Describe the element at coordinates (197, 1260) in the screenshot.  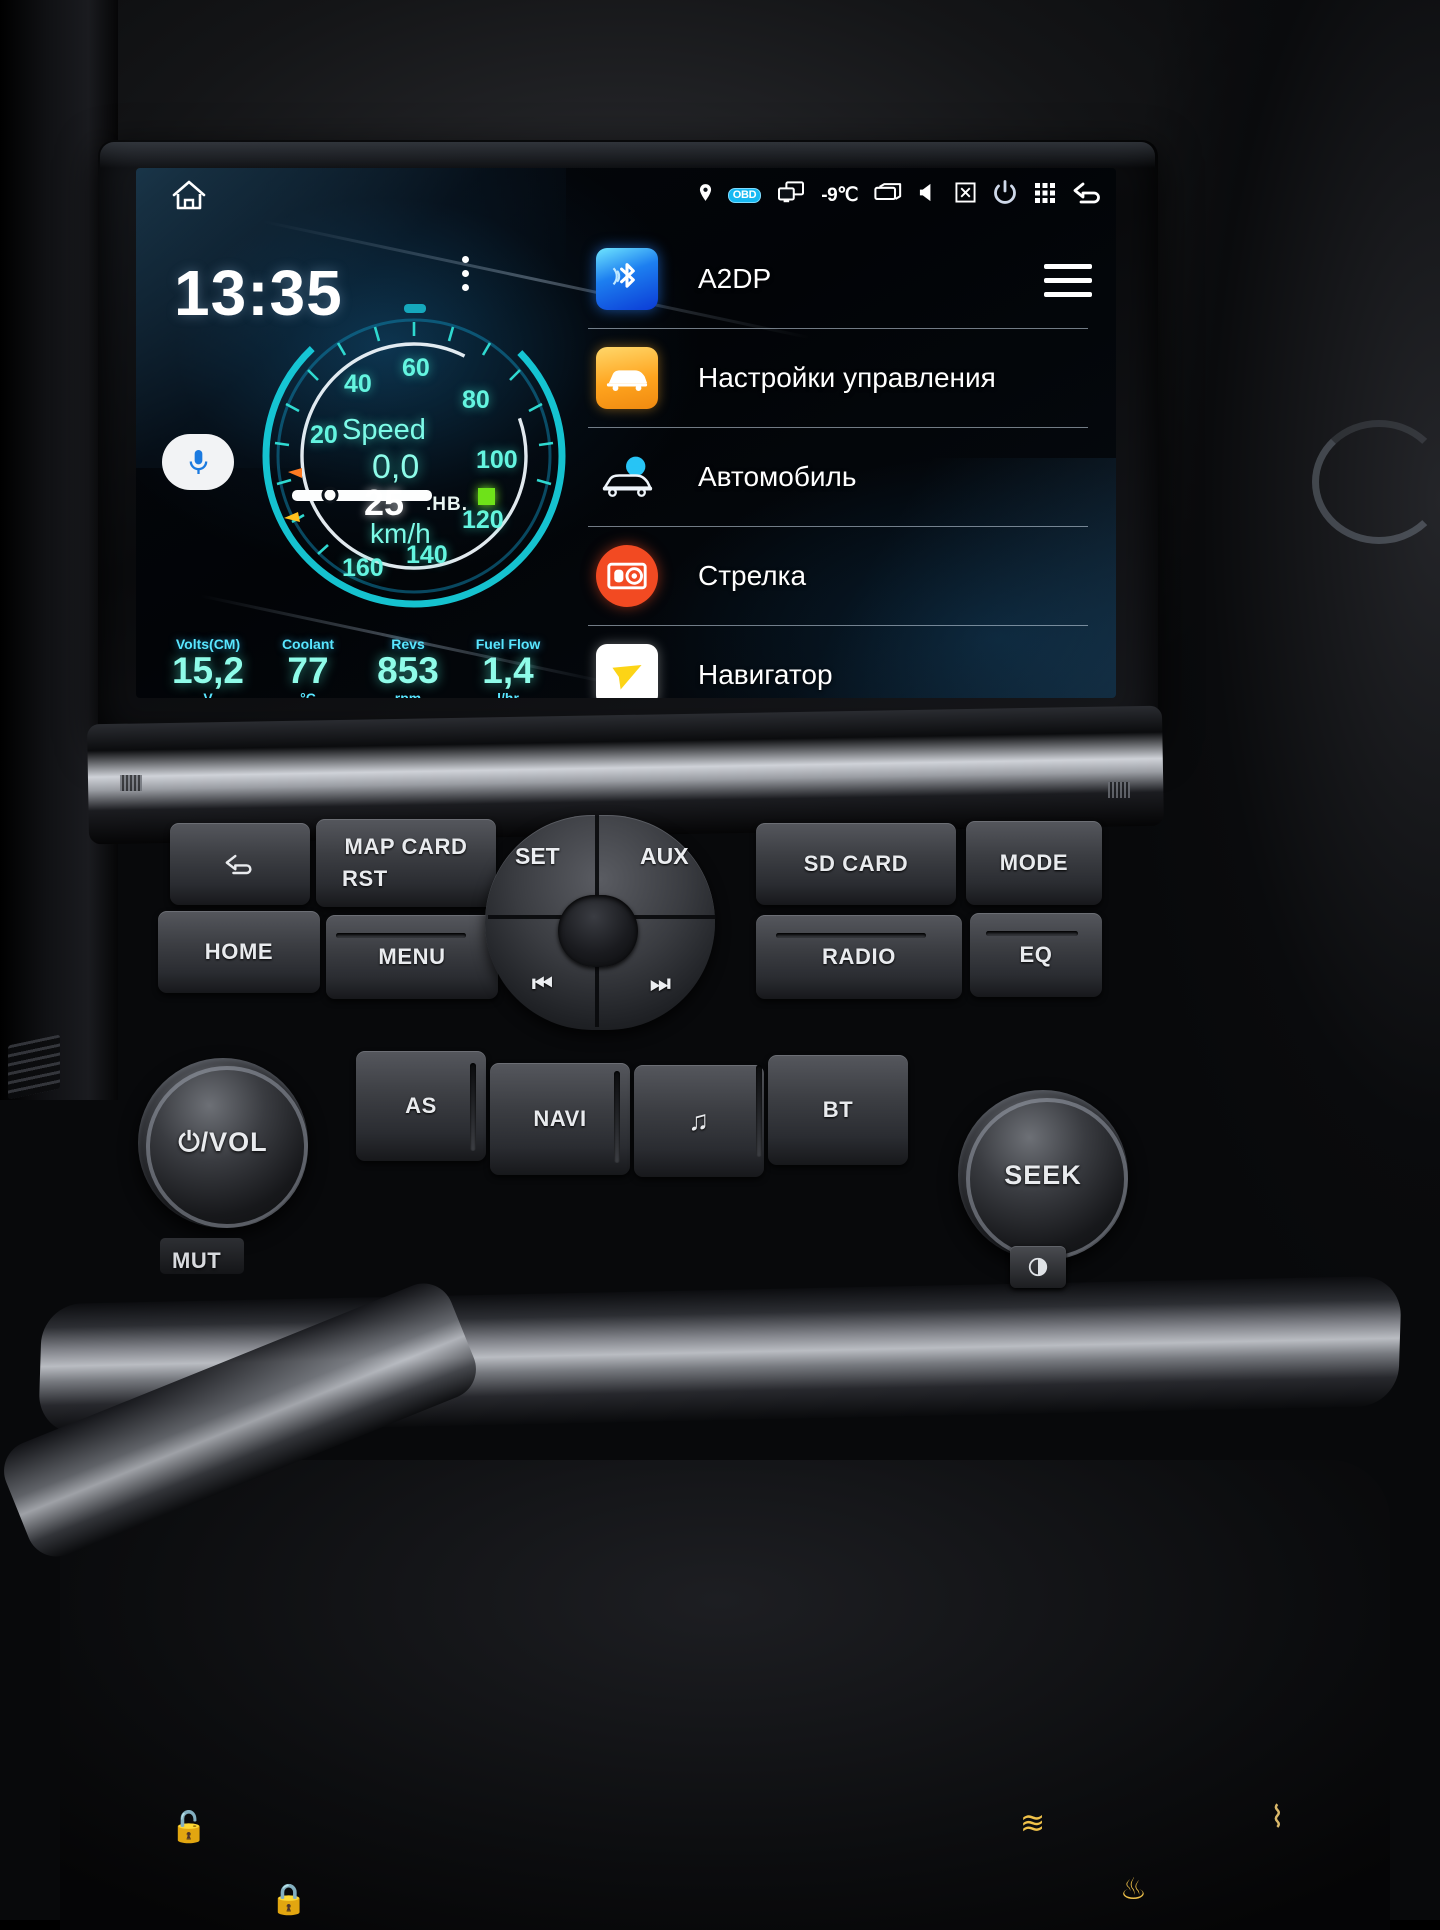
I see `mut-label: MUT` at that location.